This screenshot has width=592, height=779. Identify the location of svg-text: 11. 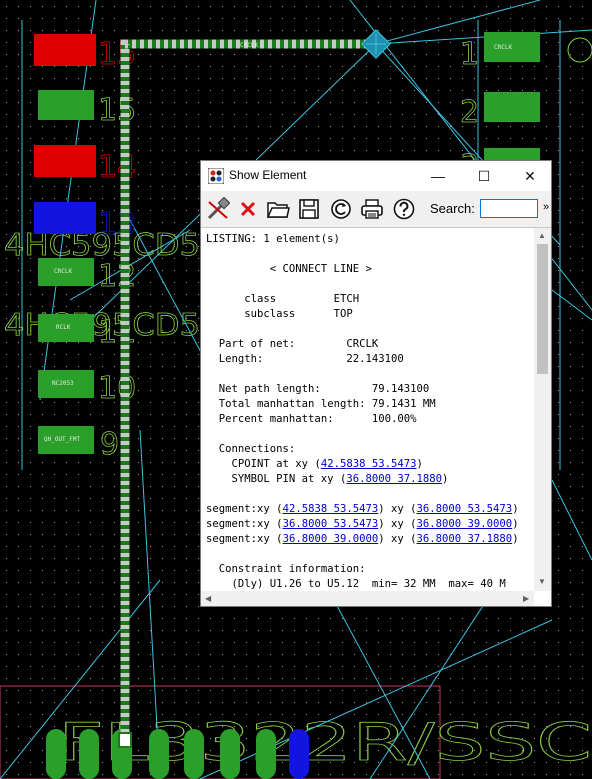
(117, 332).